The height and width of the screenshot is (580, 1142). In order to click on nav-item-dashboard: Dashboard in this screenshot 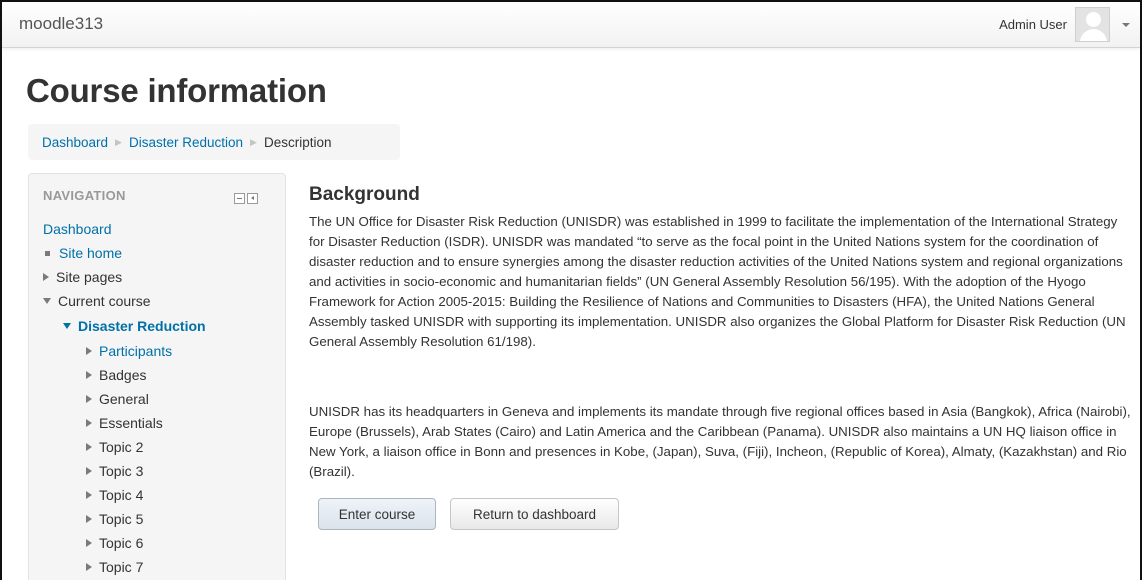, I will do `click(77, 229)`.